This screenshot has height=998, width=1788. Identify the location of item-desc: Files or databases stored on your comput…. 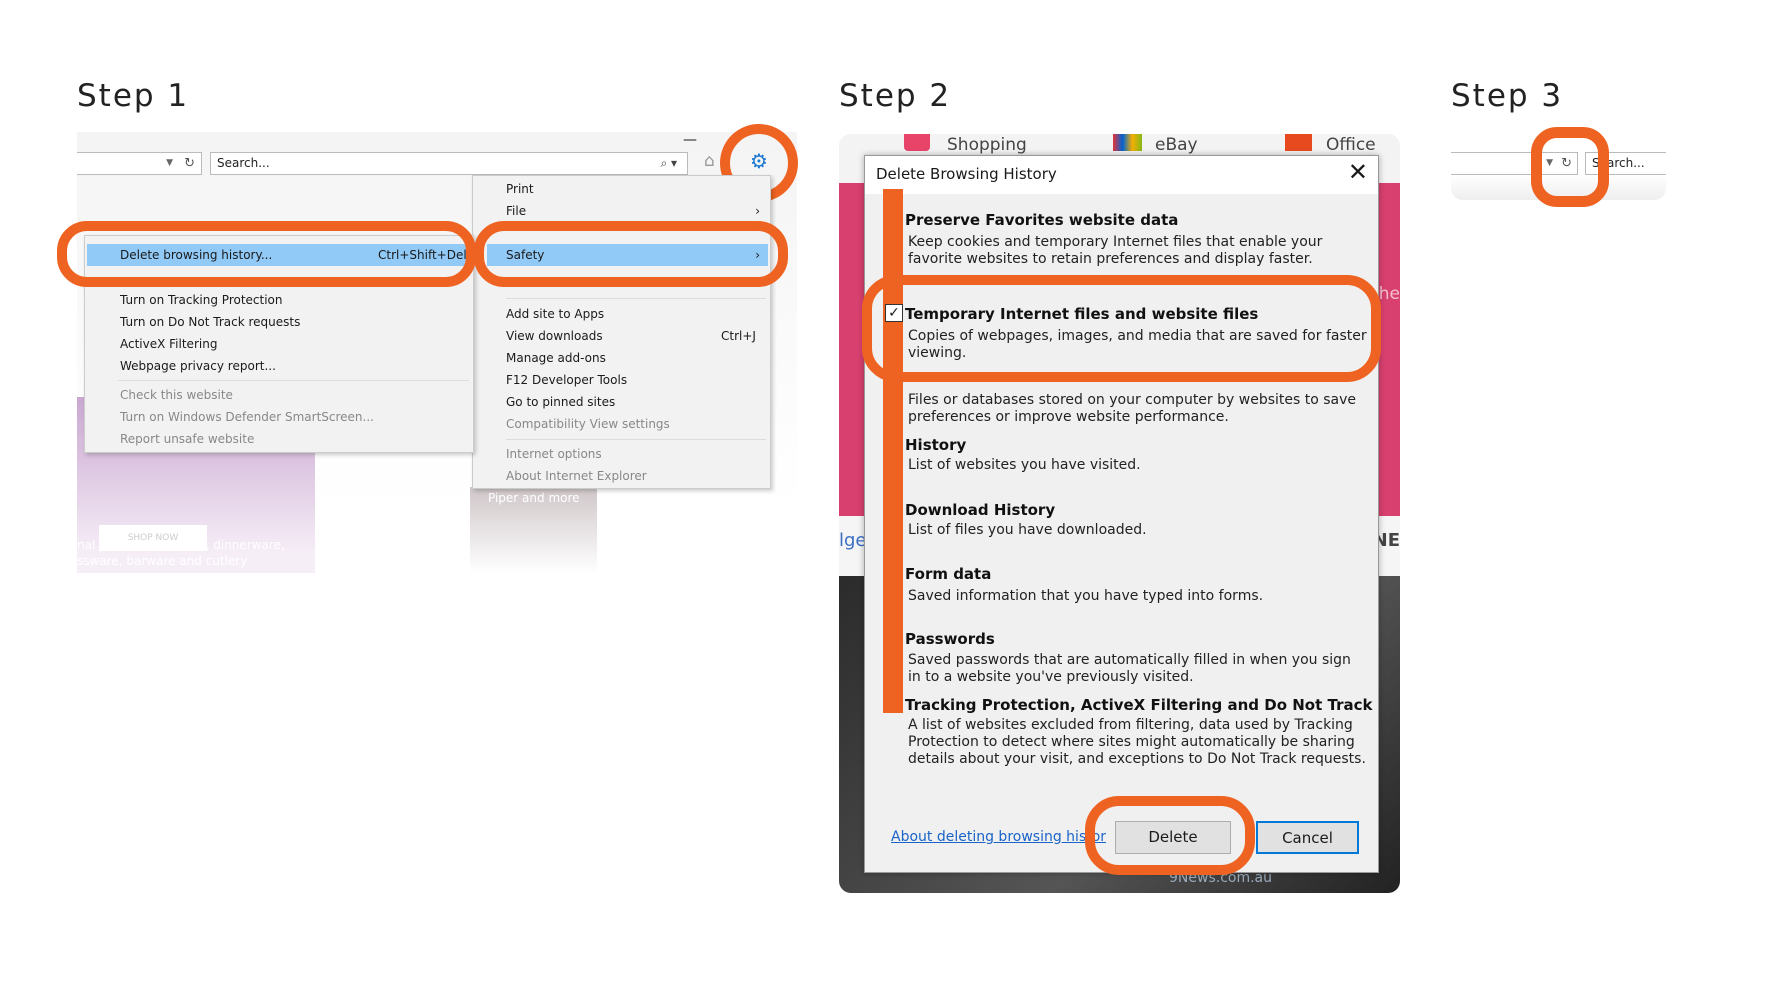
(1132, 408).